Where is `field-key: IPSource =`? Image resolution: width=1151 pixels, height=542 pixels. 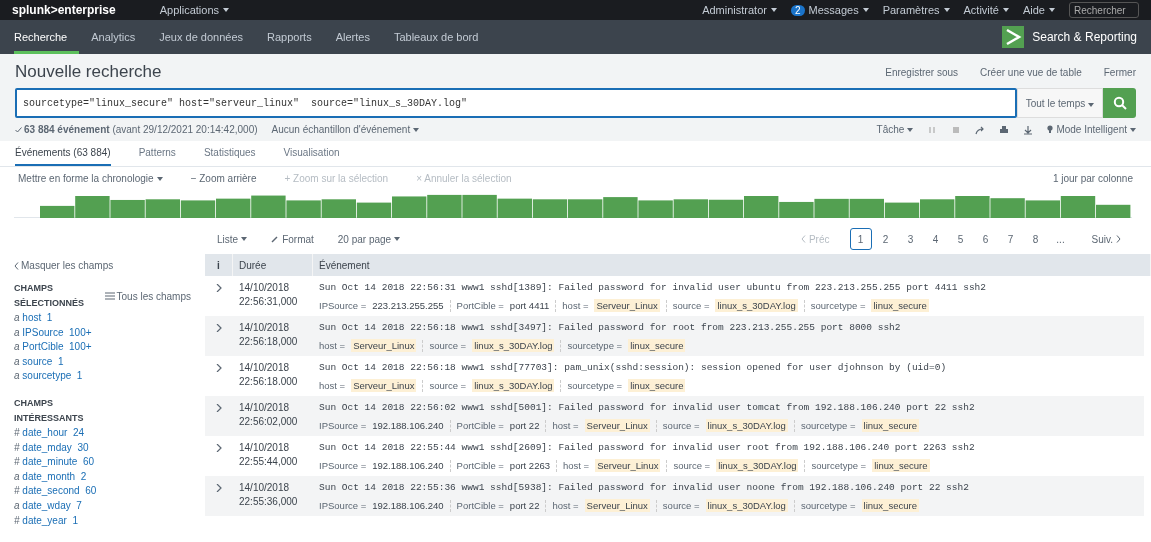 field-key: IPSource = is located at coordinates (343, 425).